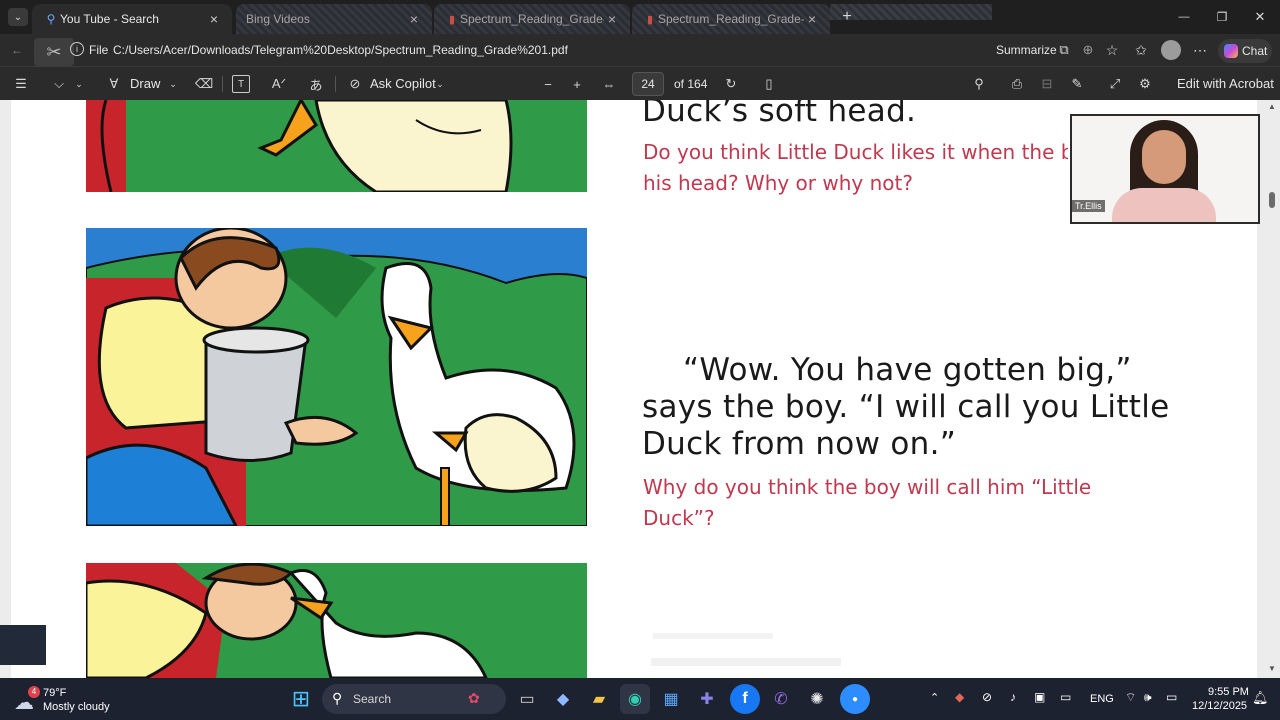 This screenshot has width=1280, height=720. I want to click on scroll-up-arrow-icon: ▲, so click(1272, 106).